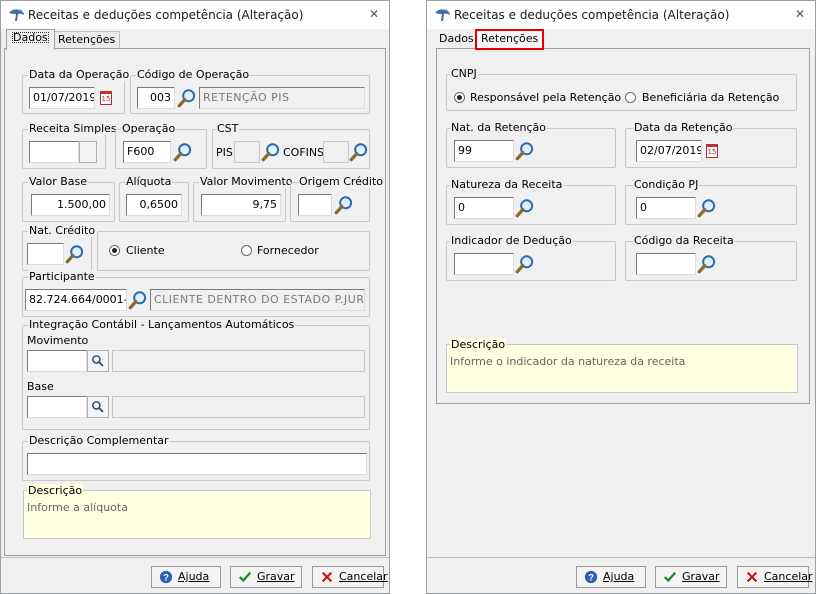  I want to click on group-receita-simples: Receita Simples, so click(70, 145).